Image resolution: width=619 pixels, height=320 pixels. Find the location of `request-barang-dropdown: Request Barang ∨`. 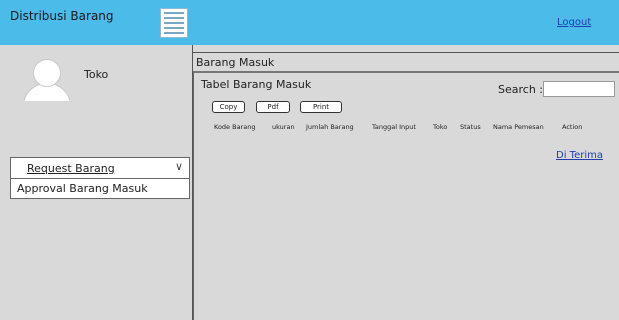

request-barang-dropdown: Request Barang ∨ is located at coordinates (100, 168).